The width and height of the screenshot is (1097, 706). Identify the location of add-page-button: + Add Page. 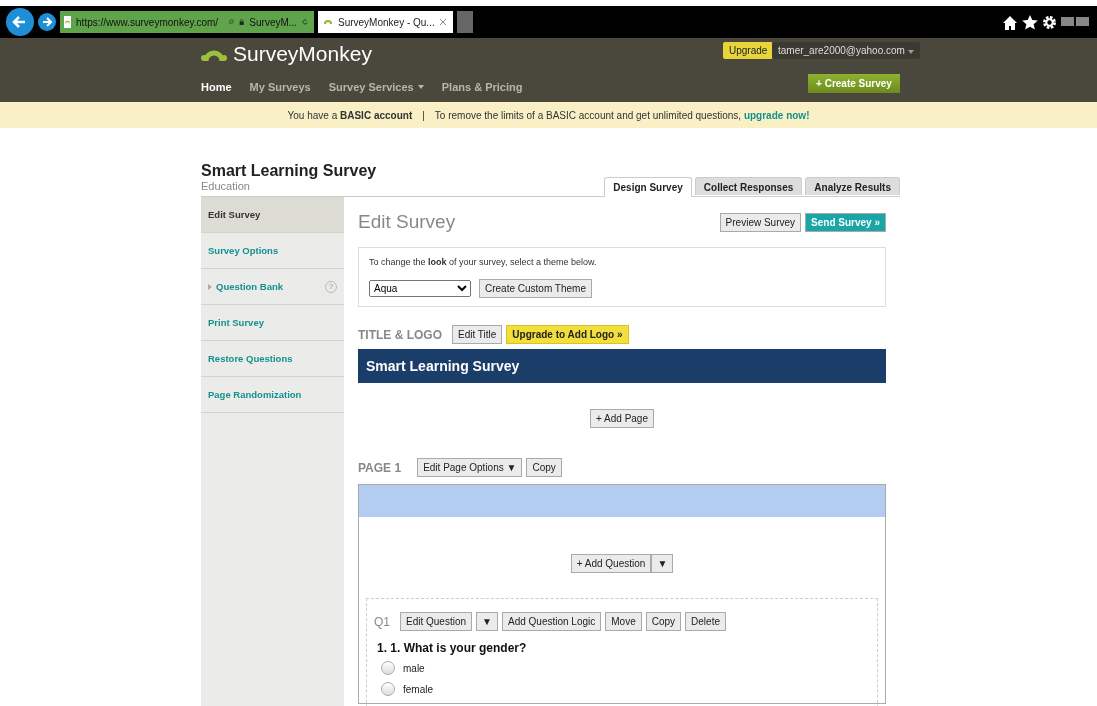
(622, 418).